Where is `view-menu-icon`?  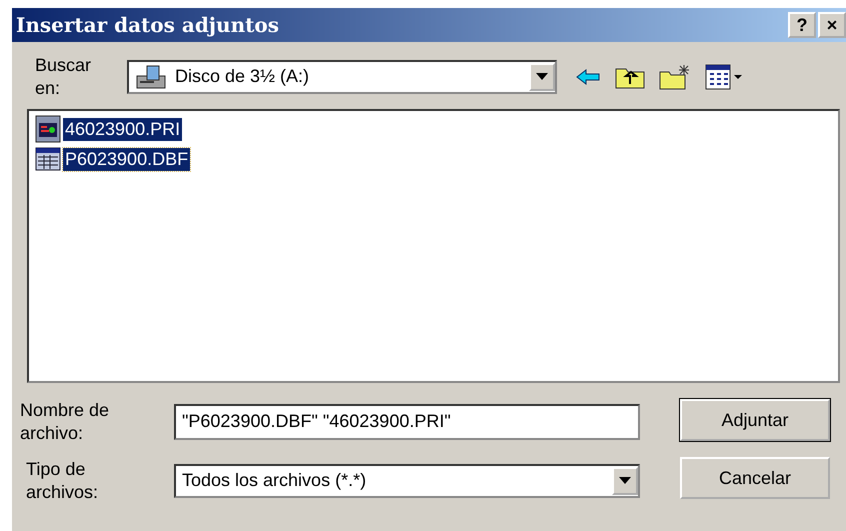 view-menu-icon is located at coordinates (724, 77).